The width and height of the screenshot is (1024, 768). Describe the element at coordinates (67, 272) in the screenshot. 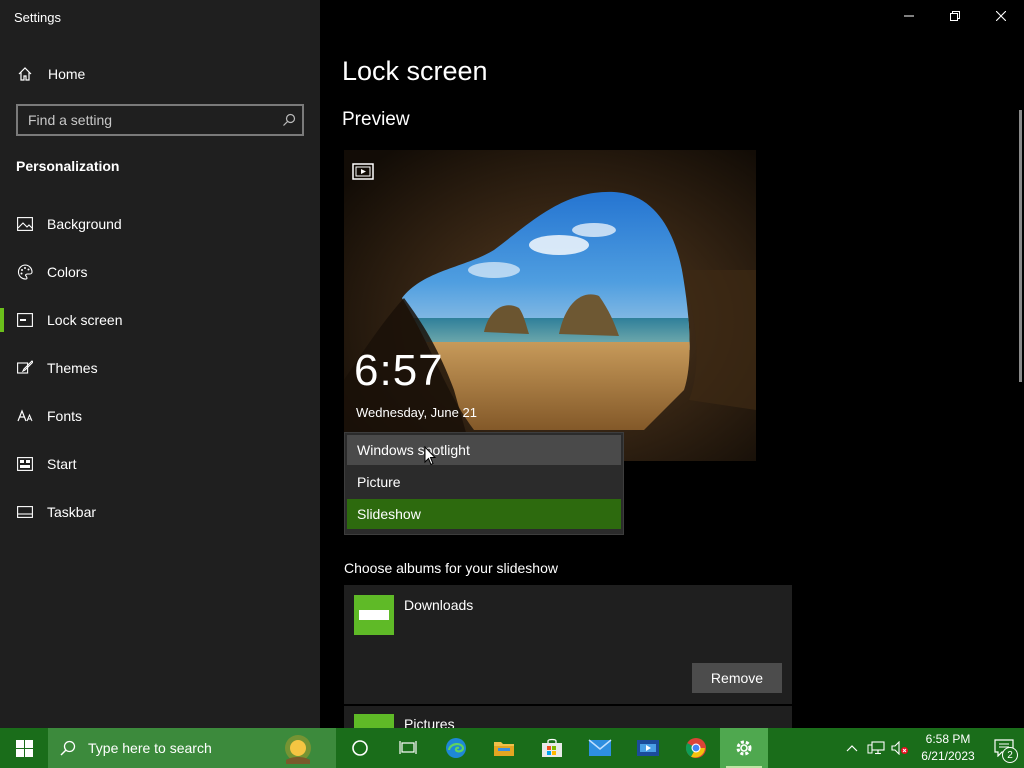

I see `sidebar-item-label: Colors` at that location.